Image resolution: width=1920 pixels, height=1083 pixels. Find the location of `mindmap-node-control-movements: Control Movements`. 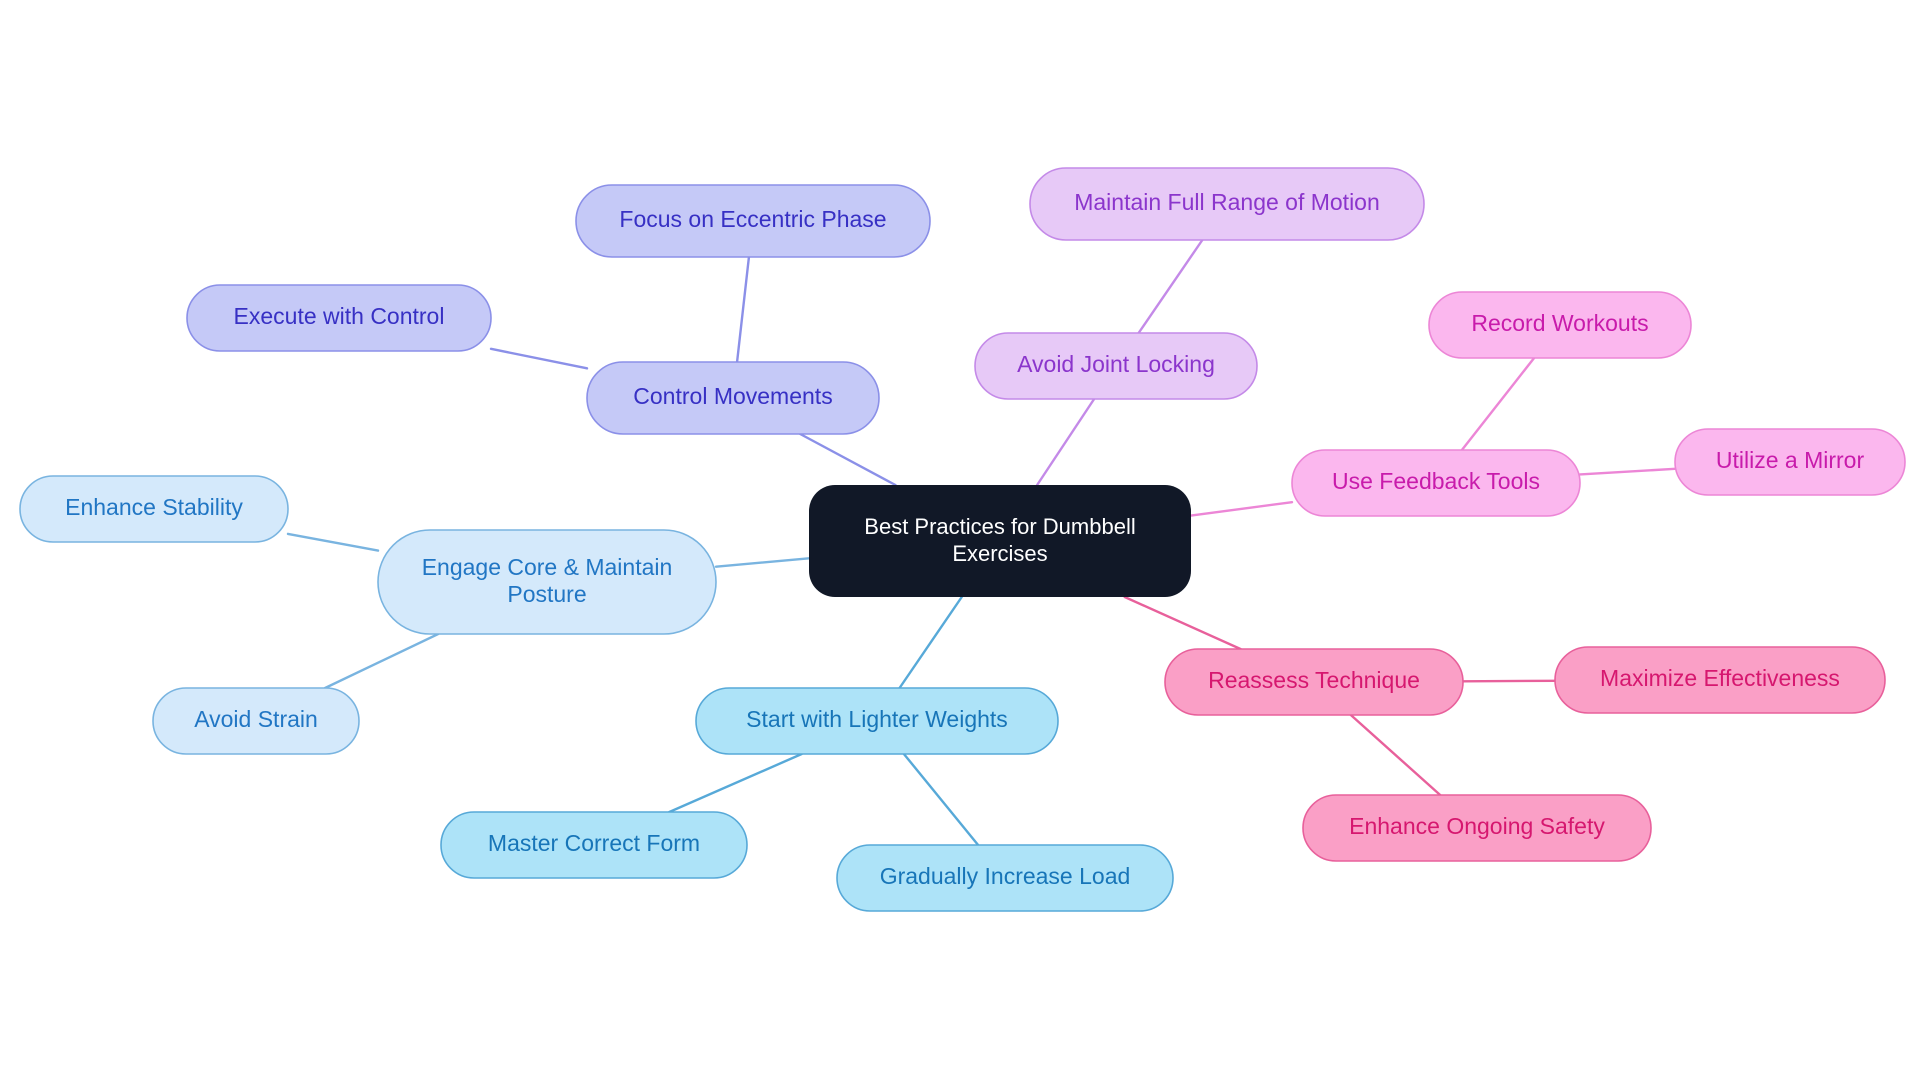

mindmap-node-control-movements: Control Movements is located at coordinates (733, 398).